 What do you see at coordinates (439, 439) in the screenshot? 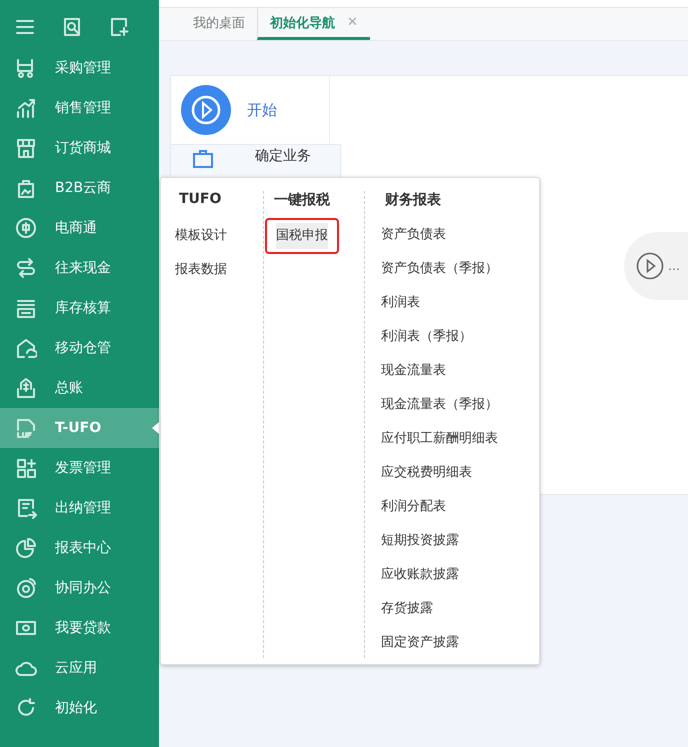
I see `menu-item: 应付职工薪酬明细表` at bounding box center [439, 439].